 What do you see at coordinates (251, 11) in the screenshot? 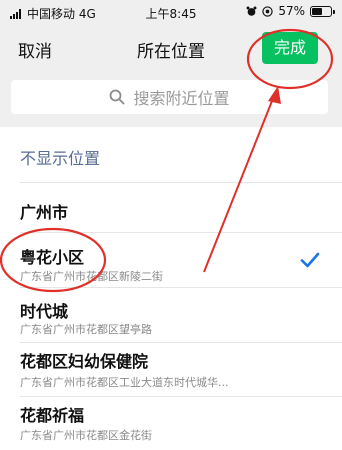
I see `alarm-icon` at bounding box center [251, 11].